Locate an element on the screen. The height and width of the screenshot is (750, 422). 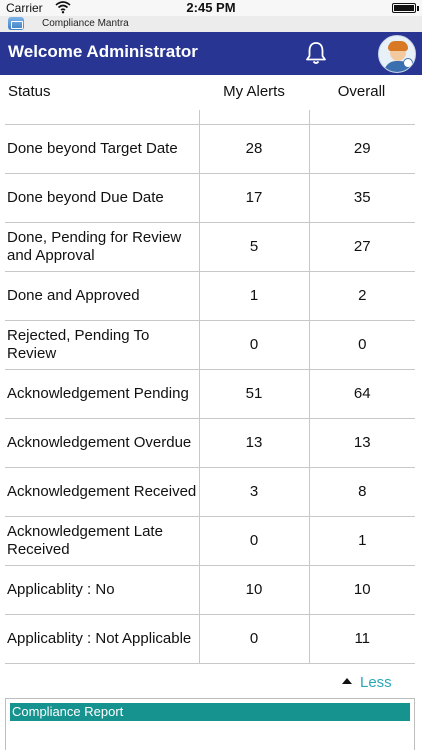
row-overall: 27 is located at coordinates (361, 246).